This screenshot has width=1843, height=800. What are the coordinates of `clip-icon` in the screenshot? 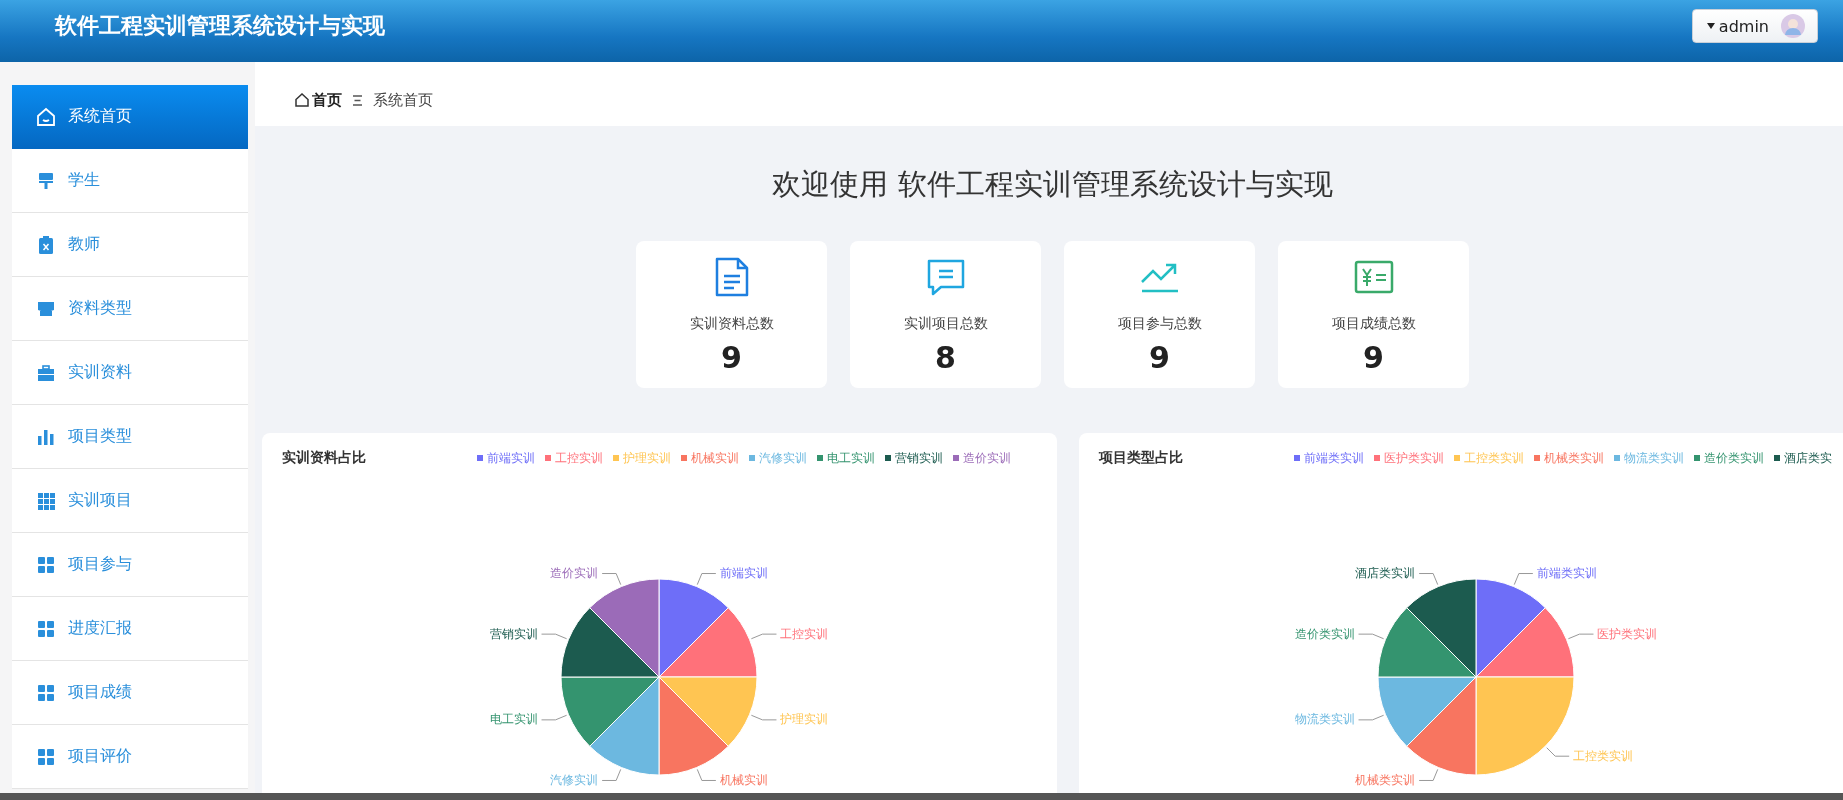 It's located at (46, 244).